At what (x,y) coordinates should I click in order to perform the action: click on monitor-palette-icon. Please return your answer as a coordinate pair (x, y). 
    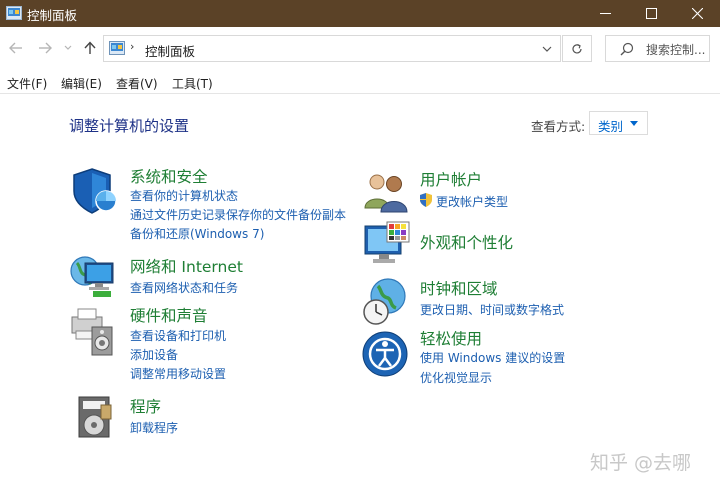
    Looking at the image, I should click on (387, 242).